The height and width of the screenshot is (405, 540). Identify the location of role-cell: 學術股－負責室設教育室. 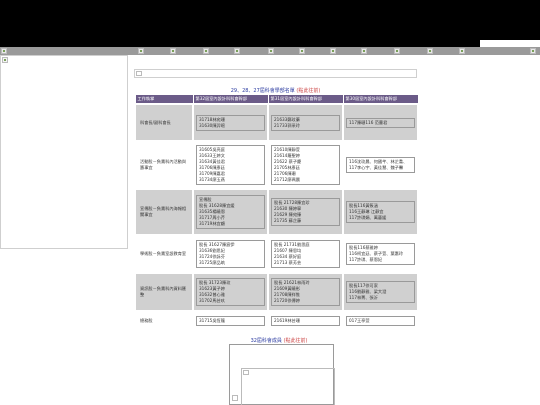
(164, 254).